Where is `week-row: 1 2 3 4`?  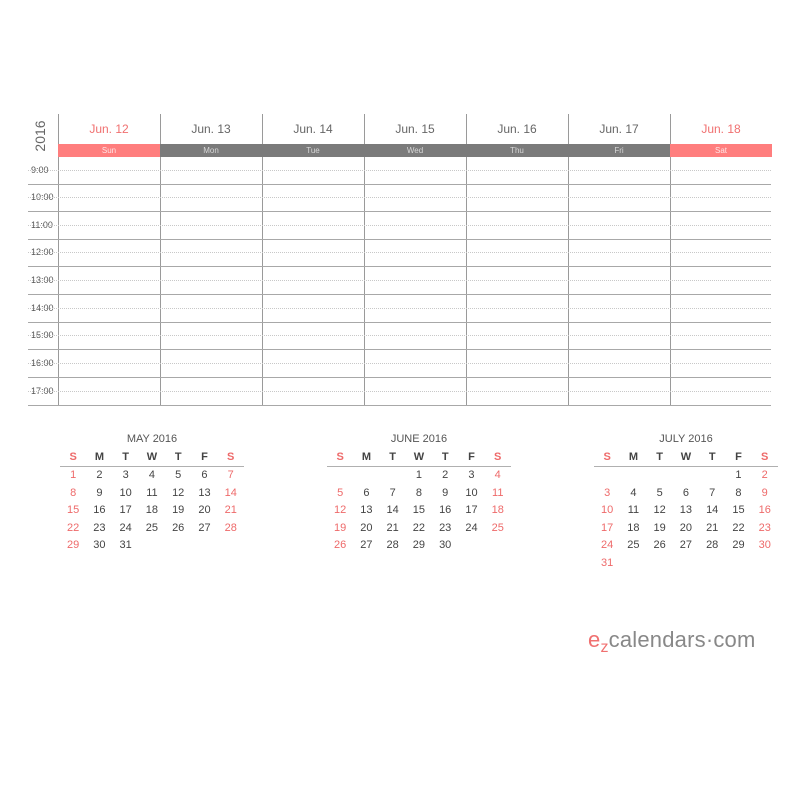 week-row: 1 2 3 4 is located at coordinates (419, 476).